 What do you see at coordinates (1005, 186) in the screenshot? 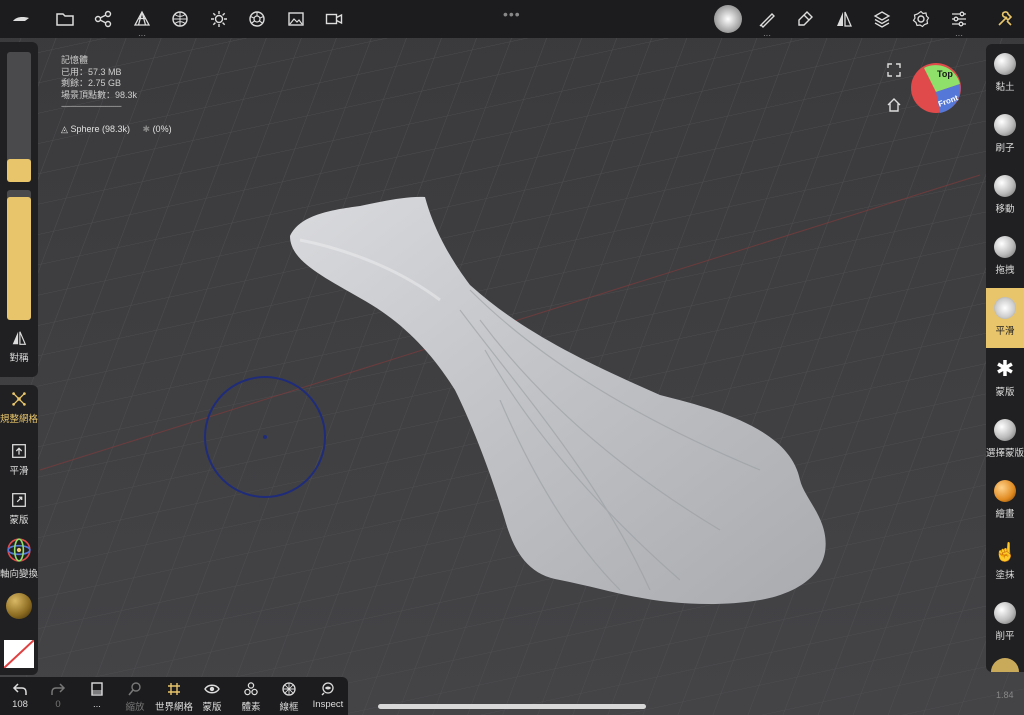
I see `move-icon` at bounding box center [1005, 186].